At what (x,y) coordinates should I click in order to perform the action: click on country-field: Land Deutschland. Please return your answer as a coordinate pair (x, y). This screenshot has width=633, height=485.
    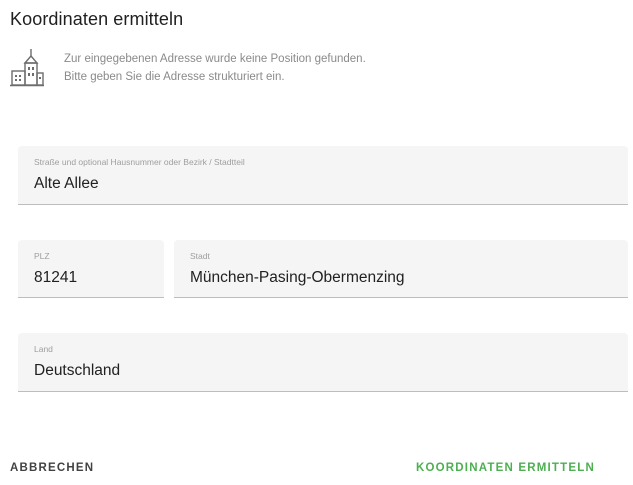
    Looking at the image, I should click on (323, 362).